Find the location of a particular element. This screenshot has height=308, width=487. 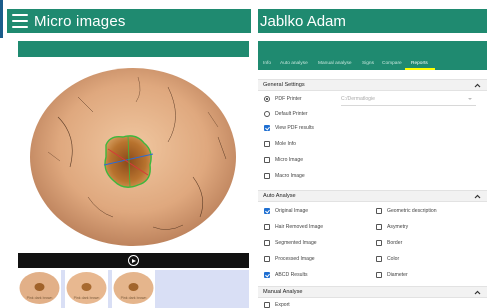

tab-manual-analyse: Manual analyse is located at coordinates (335, 63).